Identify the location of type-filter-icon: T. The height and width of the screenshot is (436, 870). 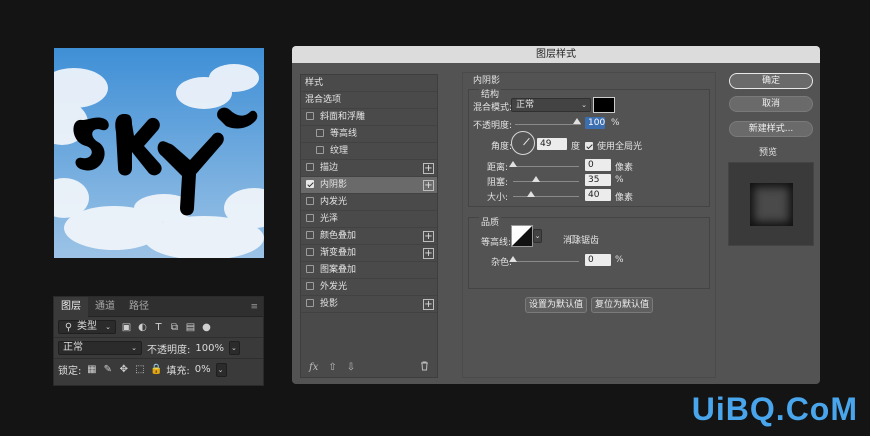
(158, 327).